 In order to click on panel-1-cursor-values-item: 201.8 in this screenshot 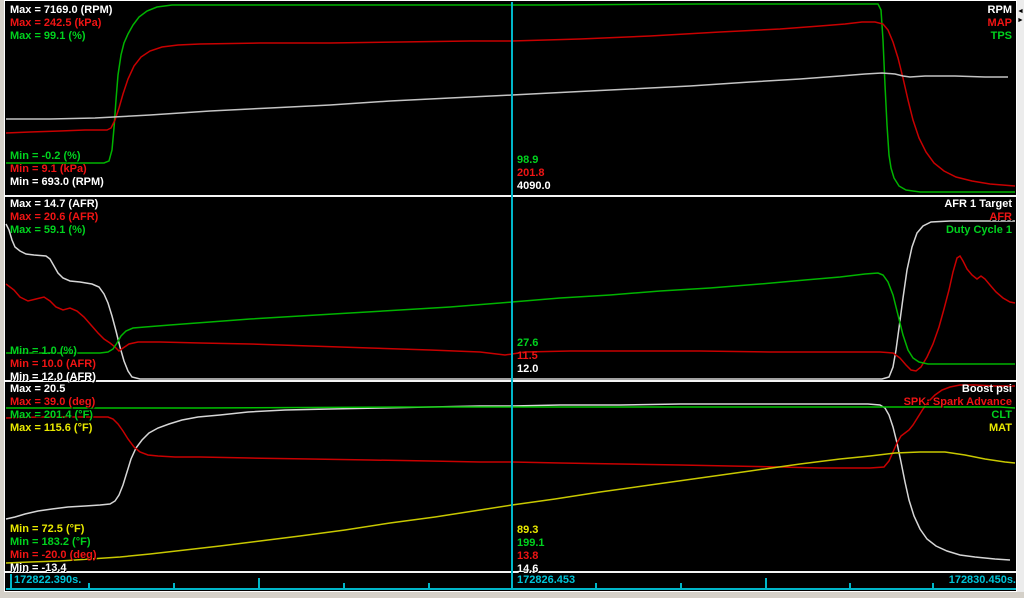, I will do `click(531, 173)`.